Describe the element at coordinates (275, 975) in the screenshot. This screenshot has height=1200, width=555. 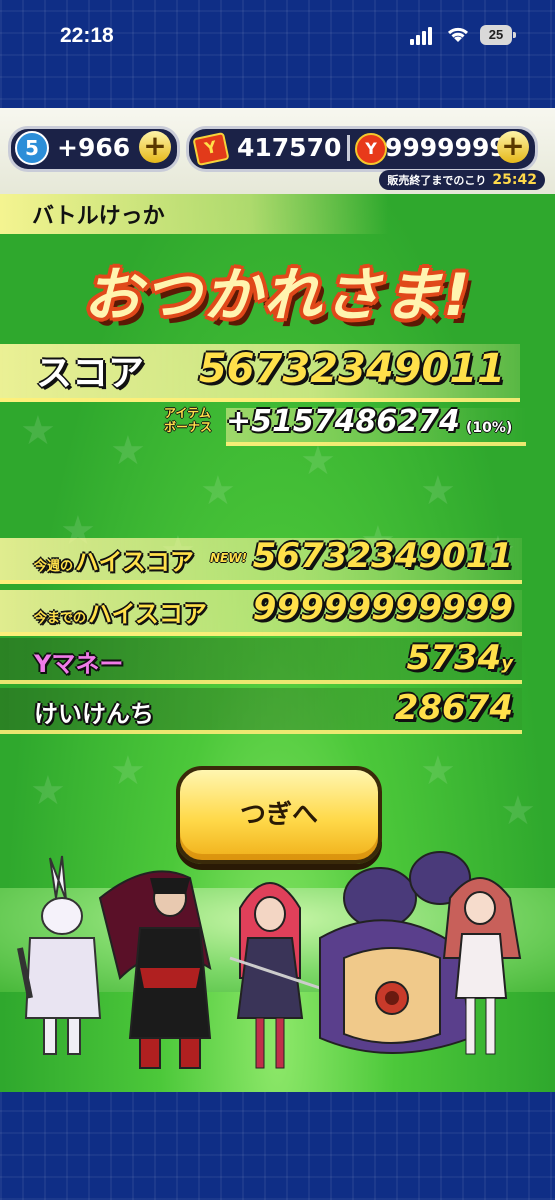
I see `red-hair-girl-character` at that location.